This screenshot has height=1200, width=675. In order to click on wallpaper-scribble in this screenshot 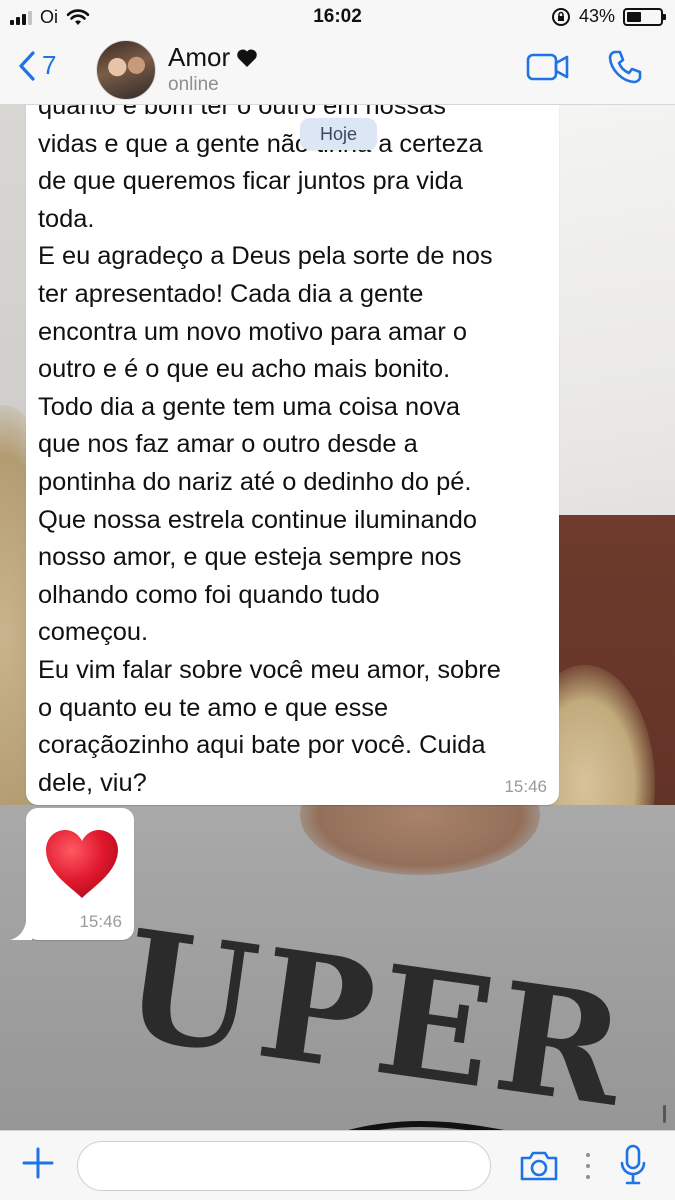, I will do `click(494, 1125)`.